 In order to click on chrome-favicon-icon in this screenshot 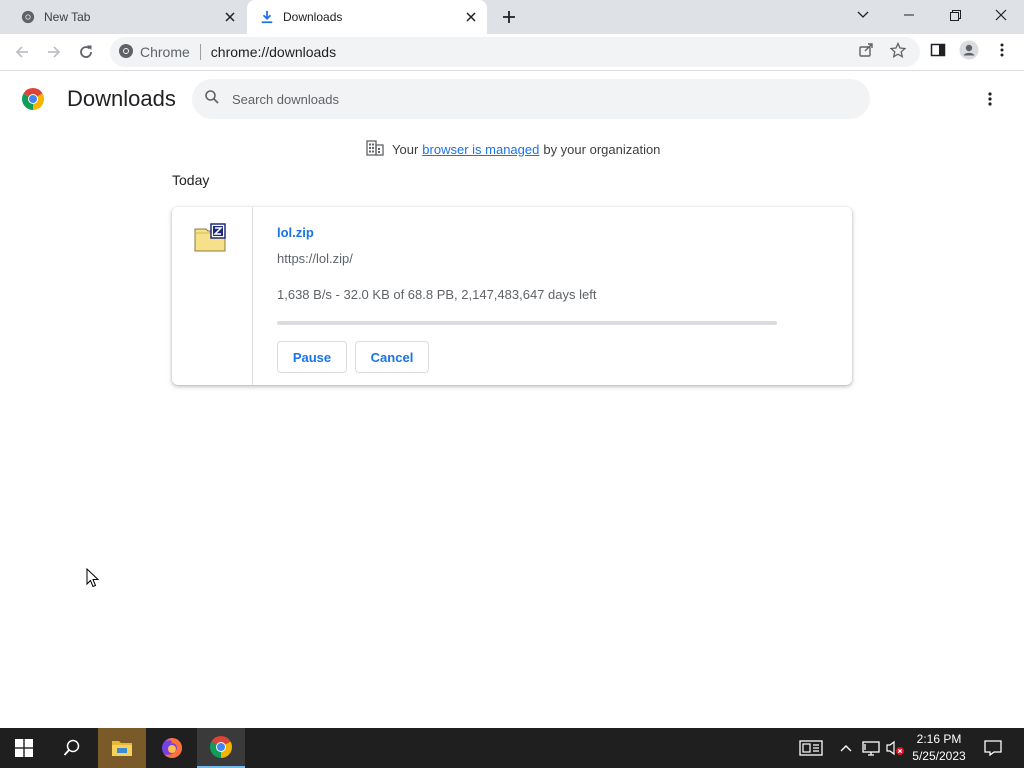, I will do `click(28, 17)`.